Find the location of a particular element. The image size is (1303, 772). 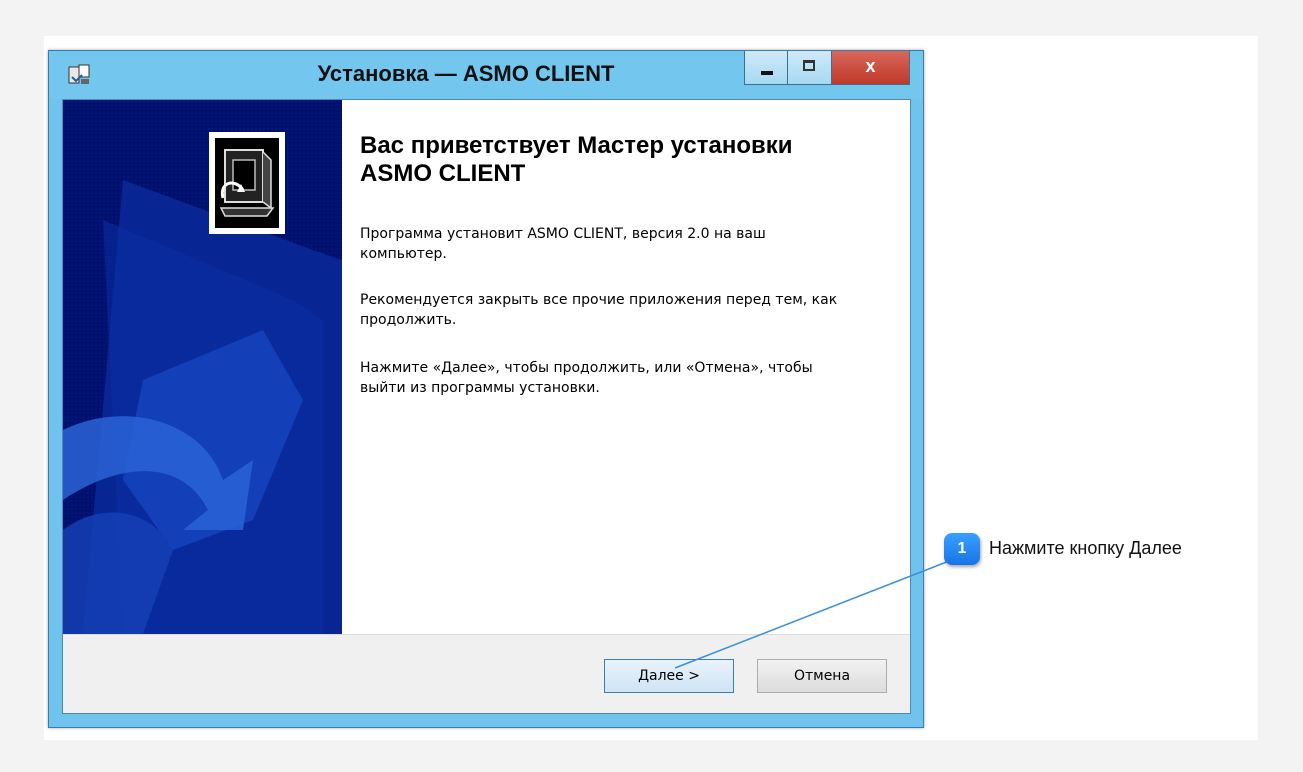

minimize-button is located at coordinates (766, 68).